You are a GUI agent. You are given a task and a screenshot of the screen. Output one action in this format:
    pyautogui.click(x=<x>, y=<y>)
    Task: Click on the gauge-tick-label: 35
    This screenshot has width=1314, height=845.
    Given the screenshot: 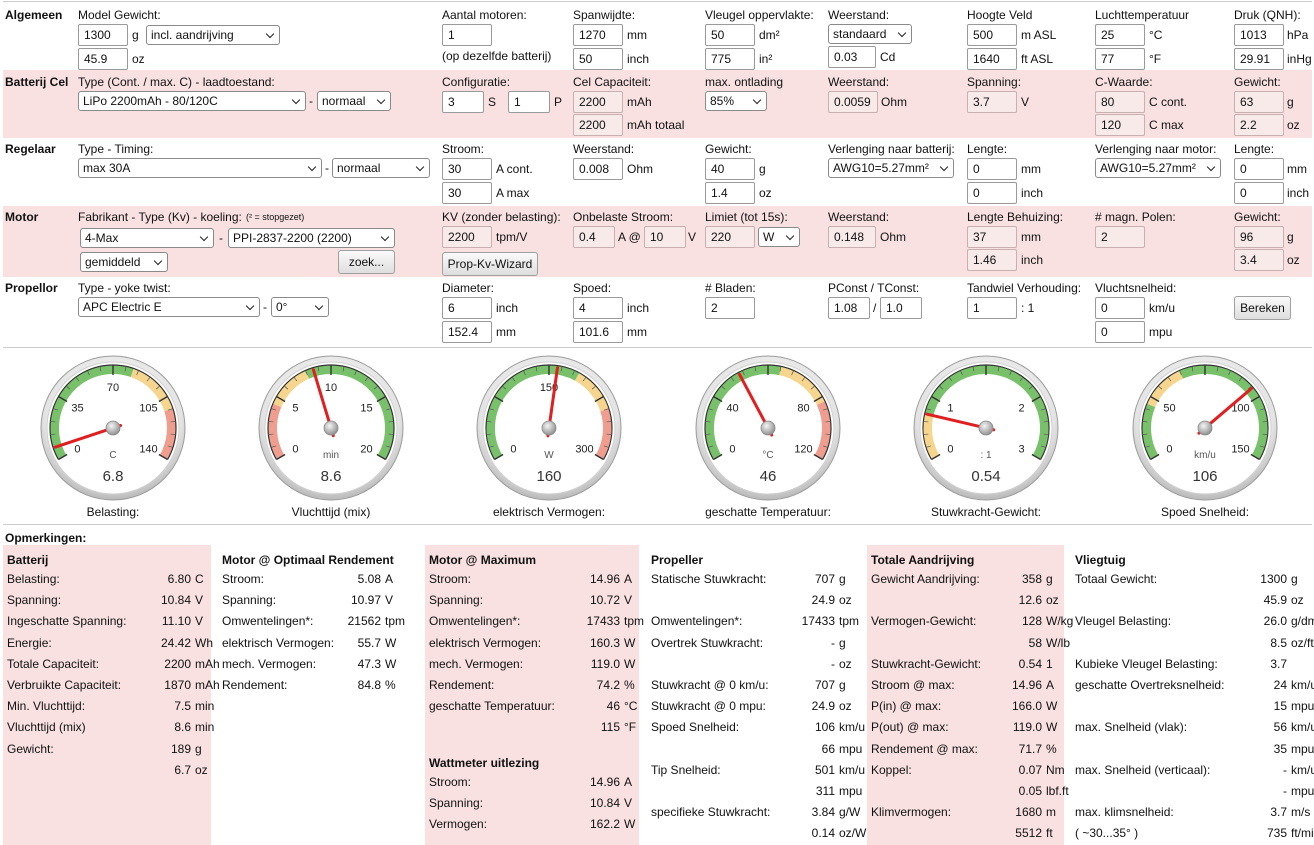 What is the action you would take?
    pyautogui.click(x=77, y=409)
    